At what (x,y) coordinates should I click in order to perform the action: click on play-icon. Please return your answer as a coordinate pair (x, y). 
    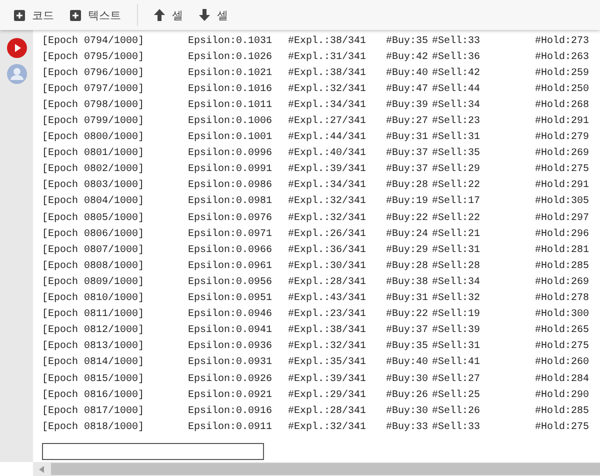
    Looking at the image, I should click on (16, 48).